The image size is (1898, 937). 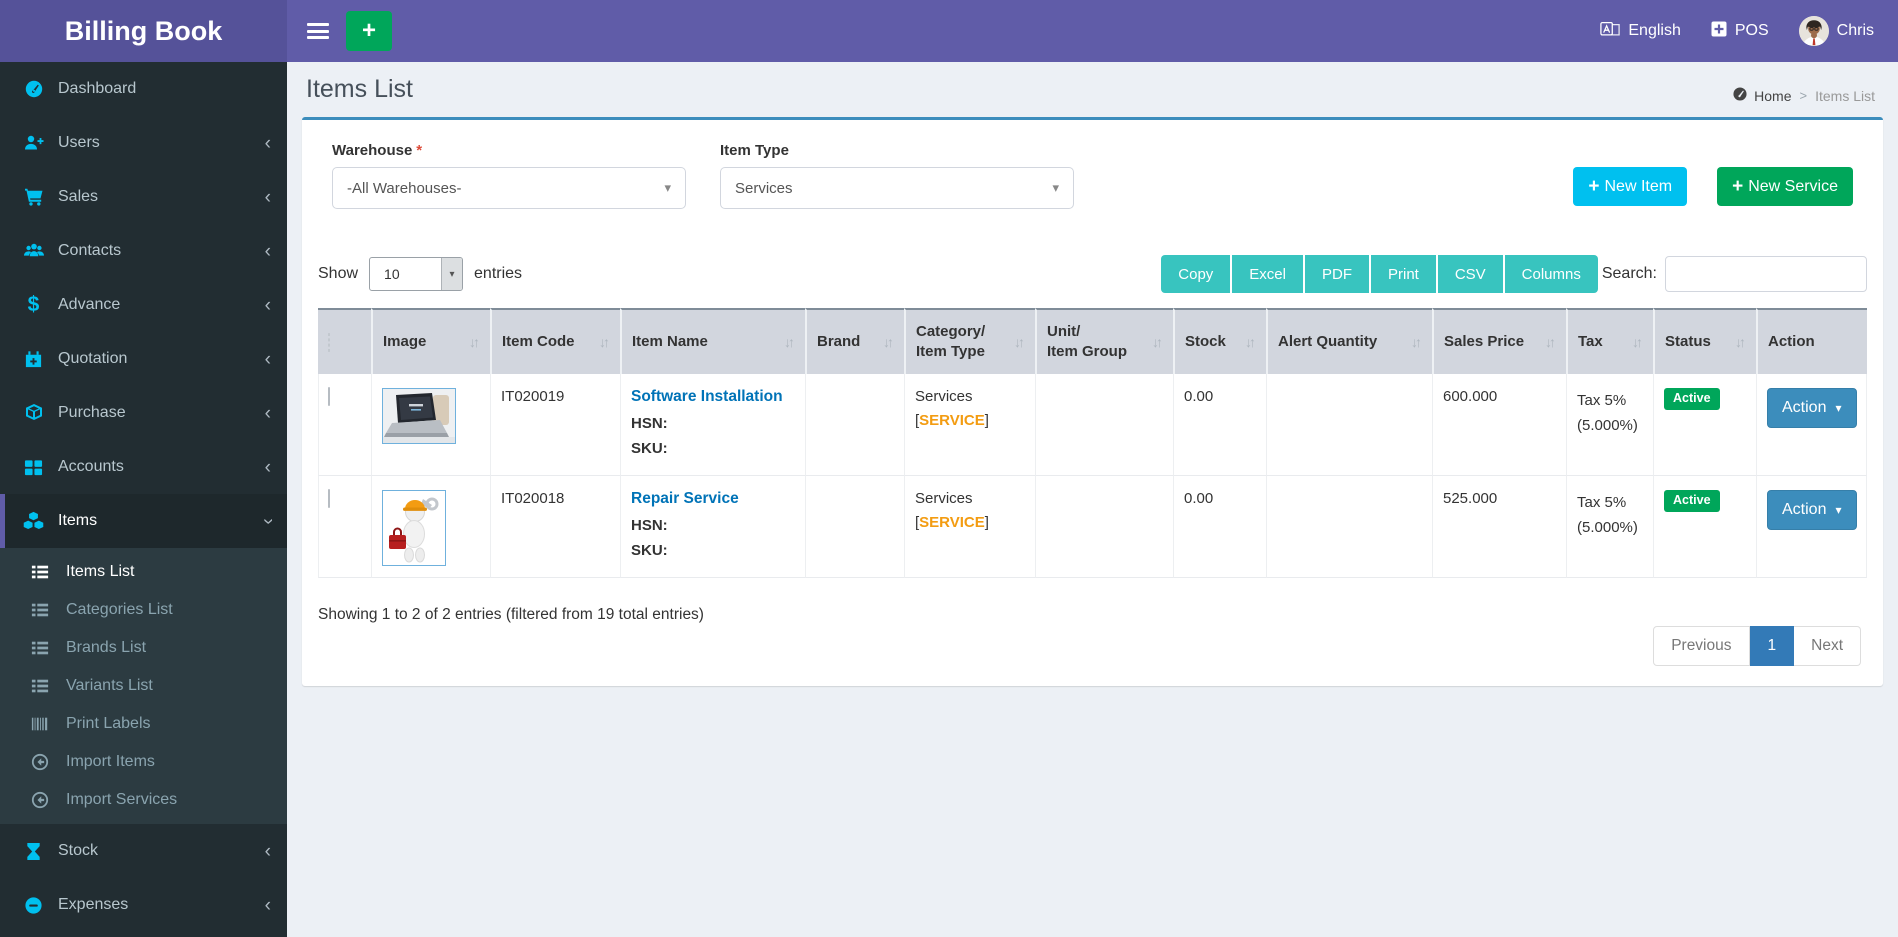 I want to click on page-number-button: 1, so click(x=1772, y=646).